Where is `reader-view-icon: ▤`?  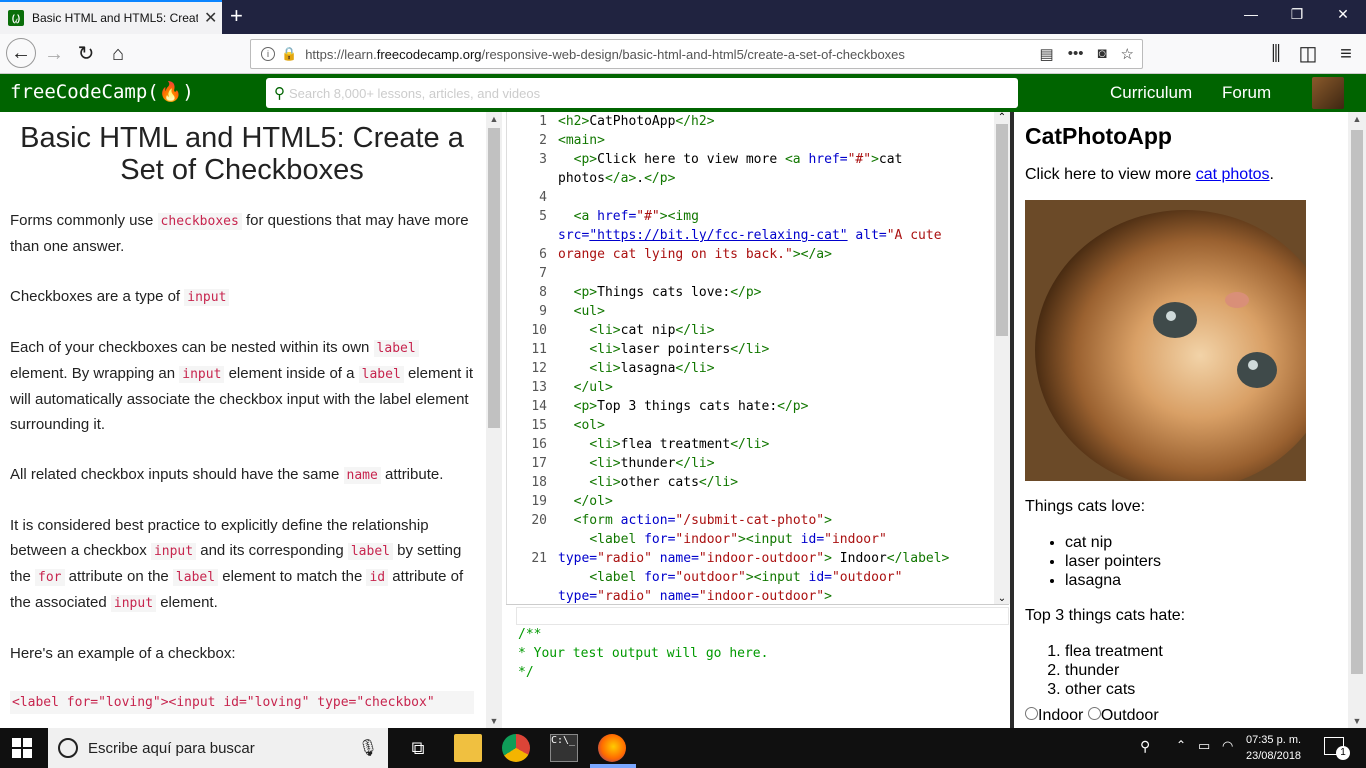 reader-view-icon: ▤ is located at coordinates (1047, 54).